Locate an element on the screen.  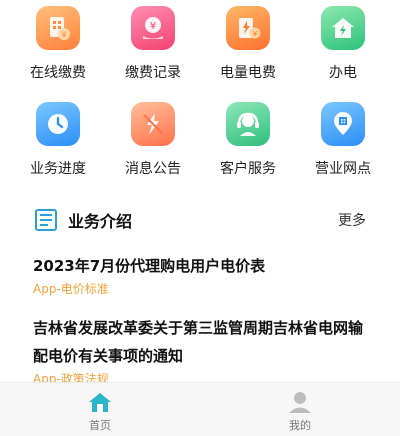
home-icon is located at coordinates (100, 402).